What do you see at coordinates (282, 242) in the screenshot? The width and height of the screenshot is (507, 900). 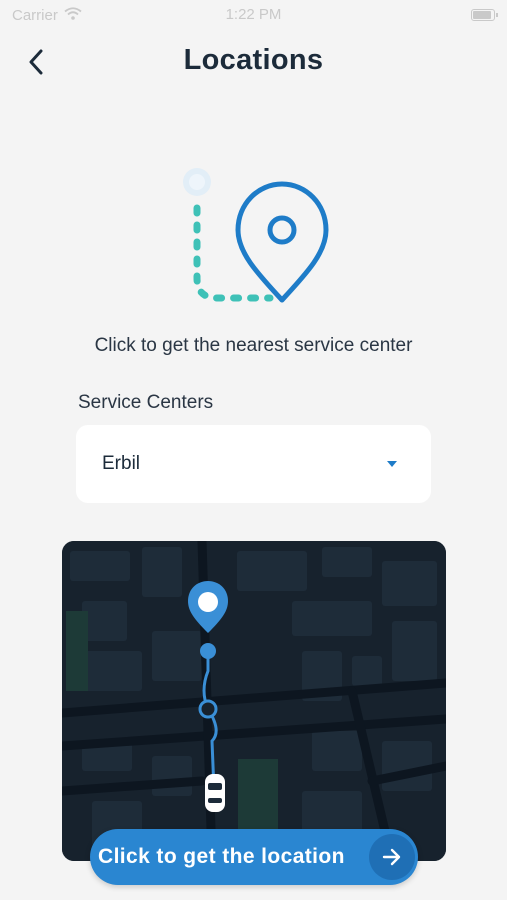 I see `location-pin-icon` at bounding box center [282, 242].